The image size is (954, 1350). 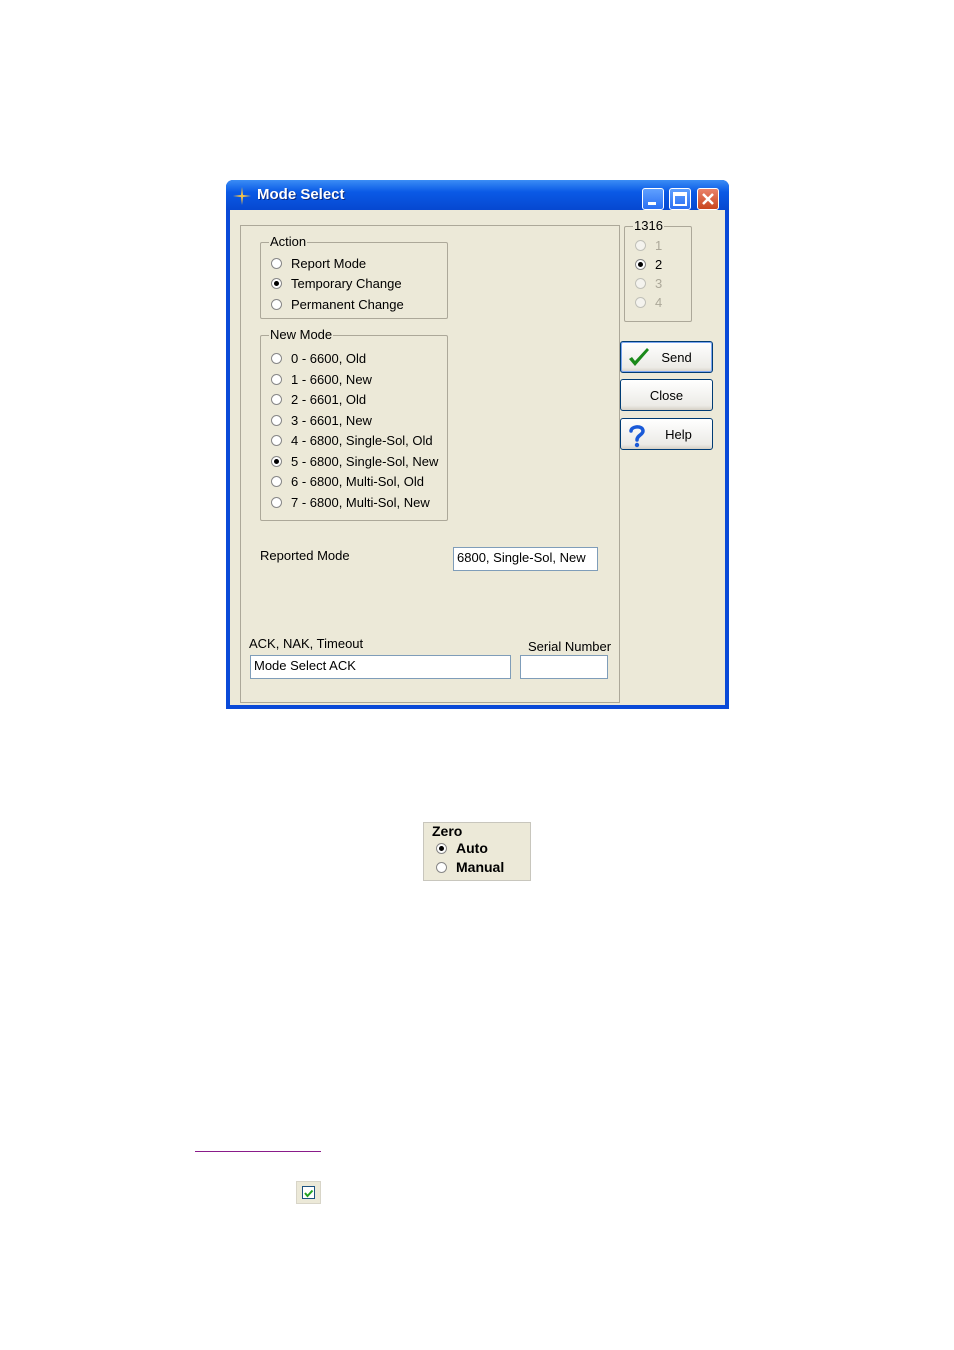 I want to click on checked-checkbox, so click(x=308, y=1192).